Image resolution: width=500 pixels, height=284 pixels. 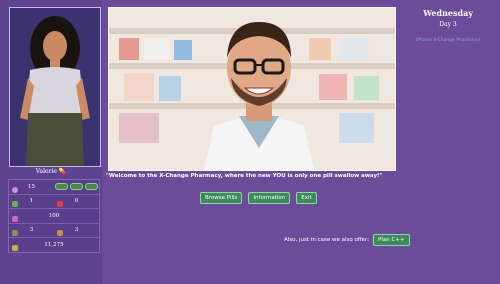 I want to click on stat-cell: 15, so click(x=31, y=188).